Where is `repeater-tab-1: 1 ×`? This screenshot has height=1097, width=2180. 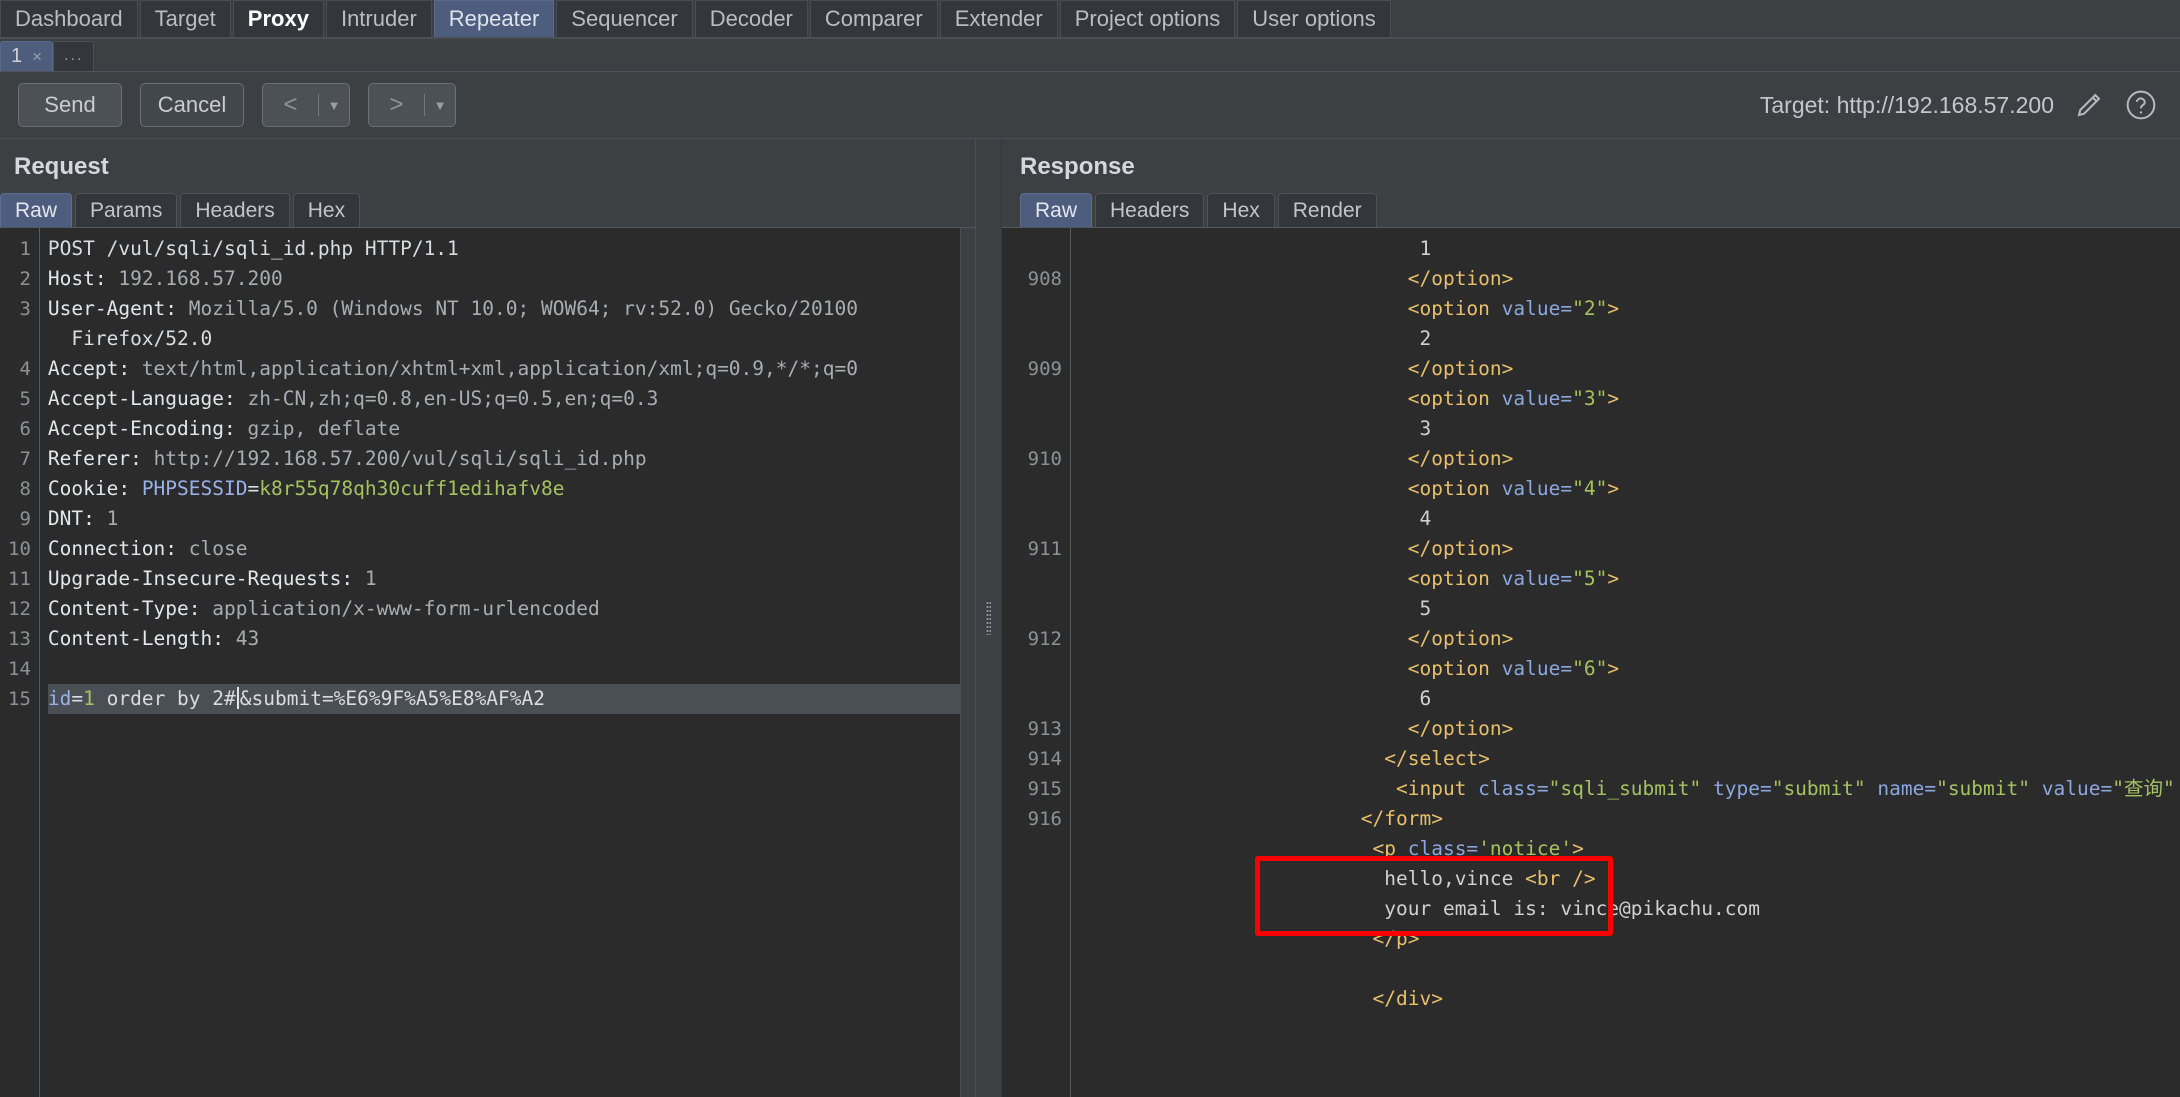
repeater-tab-1: 1 × is located at coordinates (27, 56).